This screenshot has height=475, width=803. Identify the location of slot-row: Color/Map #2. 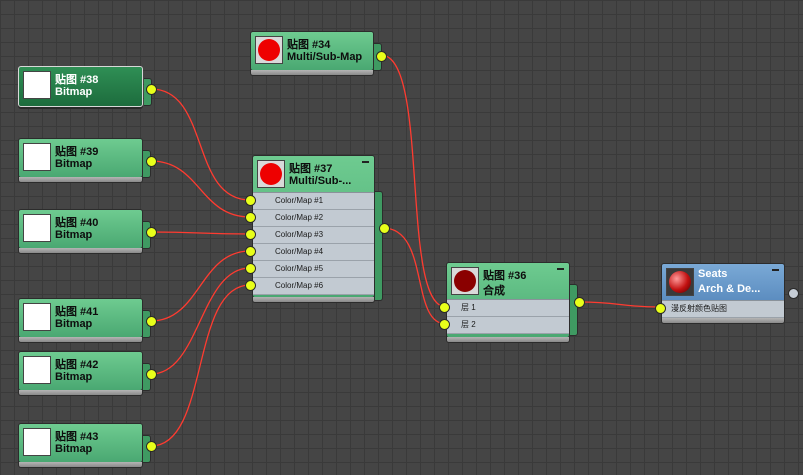
(313, 218).